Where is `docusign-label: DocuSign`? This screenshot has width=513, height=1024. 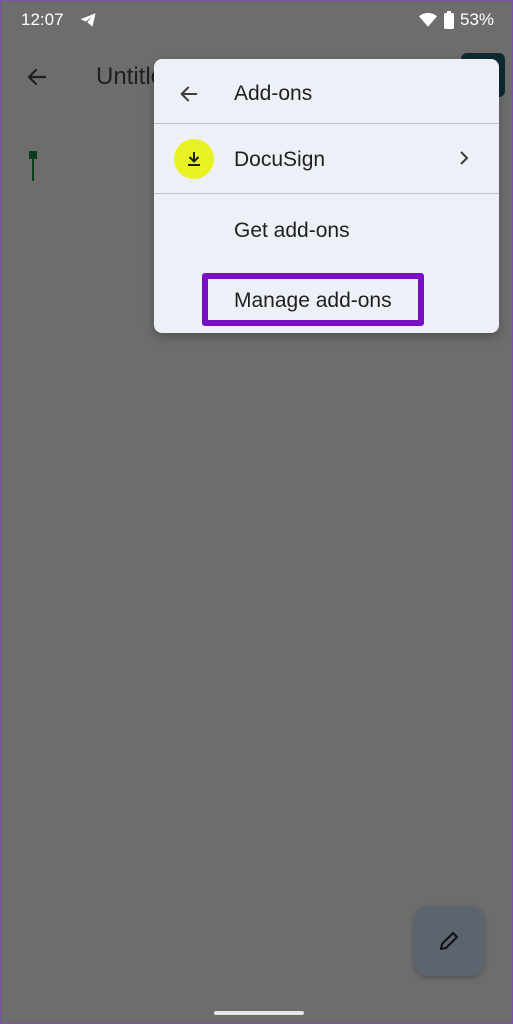
docusign-label: DocuSign is located at coordinates (280, 159).